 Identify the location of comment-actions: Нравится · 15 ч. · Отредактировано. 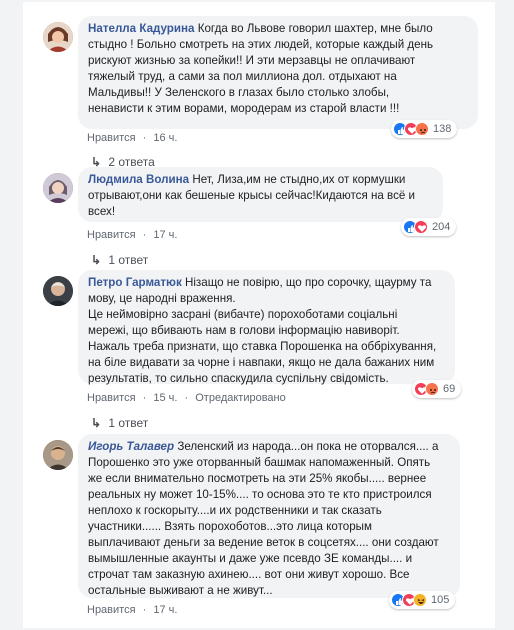
(188, 398).